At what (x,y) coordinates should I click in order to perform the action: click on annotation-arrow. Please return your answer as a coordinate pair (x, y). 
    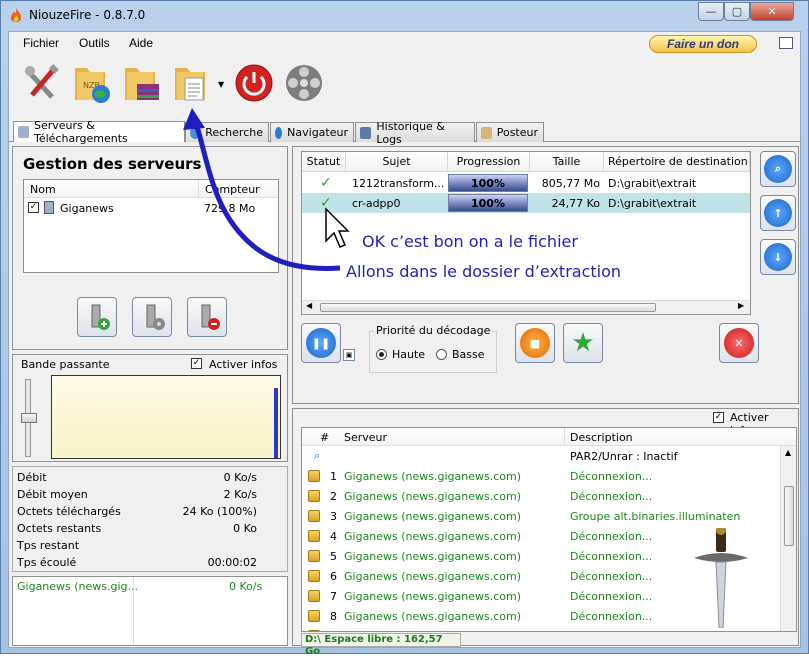
    Looking at the image, I should click on (262, 189).